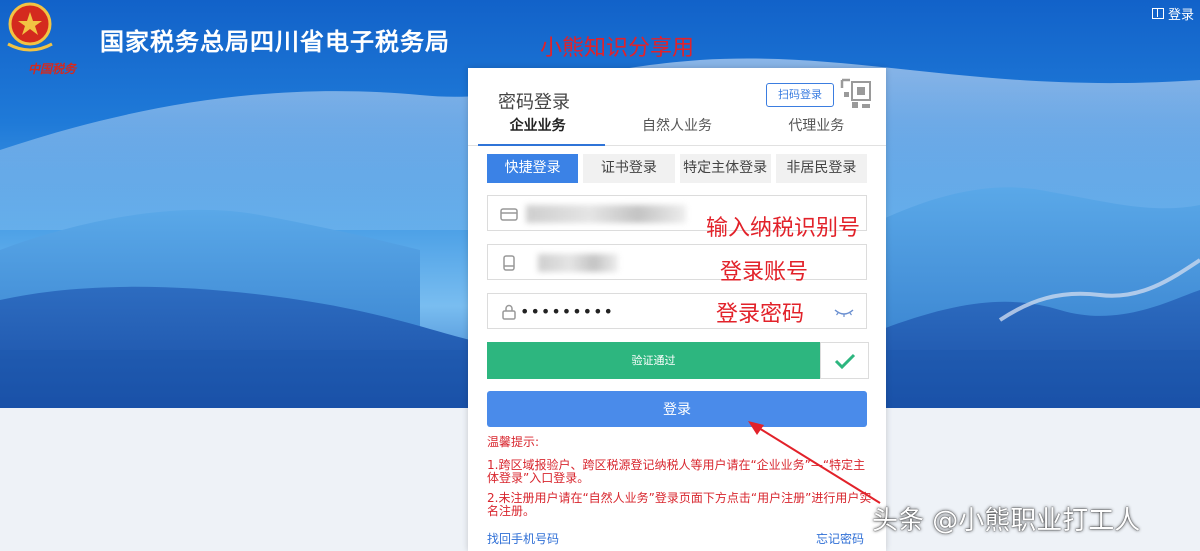 Image resolution: width=1200 pixels, height=551 pixels. I want to click on qr-code-icon, so click(857, 95).